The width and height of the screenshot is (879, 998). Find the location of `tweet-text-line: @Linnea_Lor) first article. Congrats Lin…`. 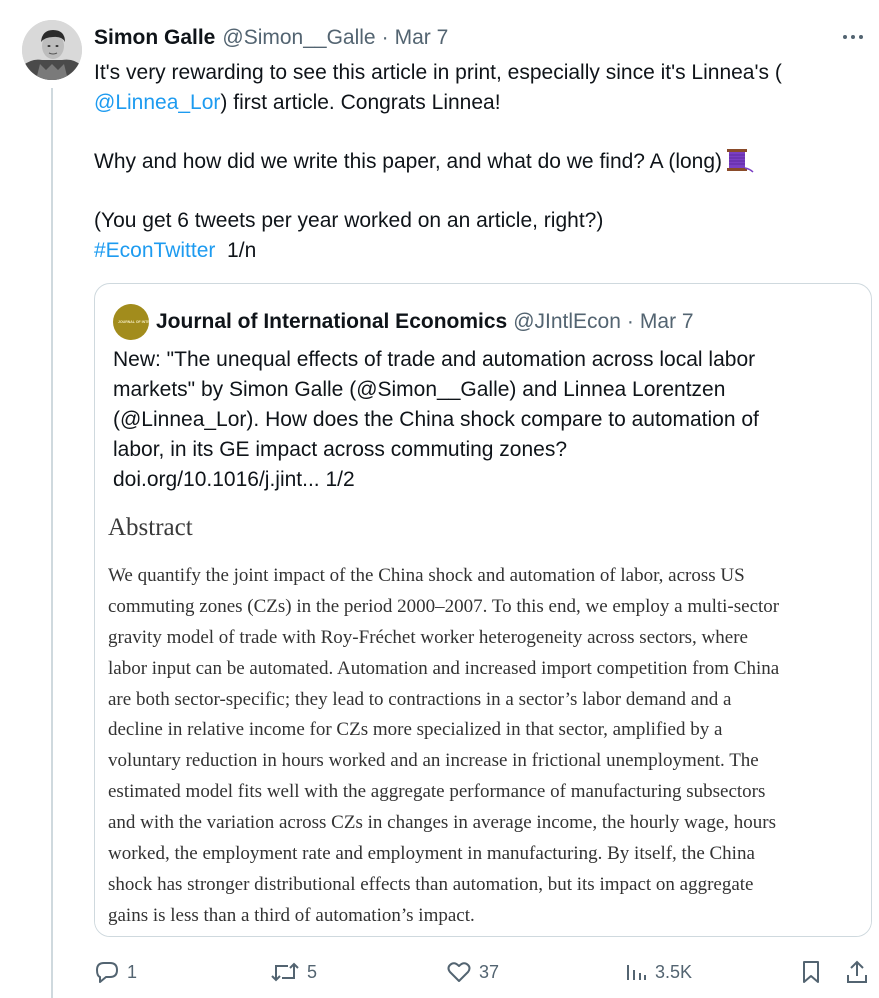

tweet-text-line: @Linnea_Lor) first article. Congrats Lin… is located at coordinates (297, 102).